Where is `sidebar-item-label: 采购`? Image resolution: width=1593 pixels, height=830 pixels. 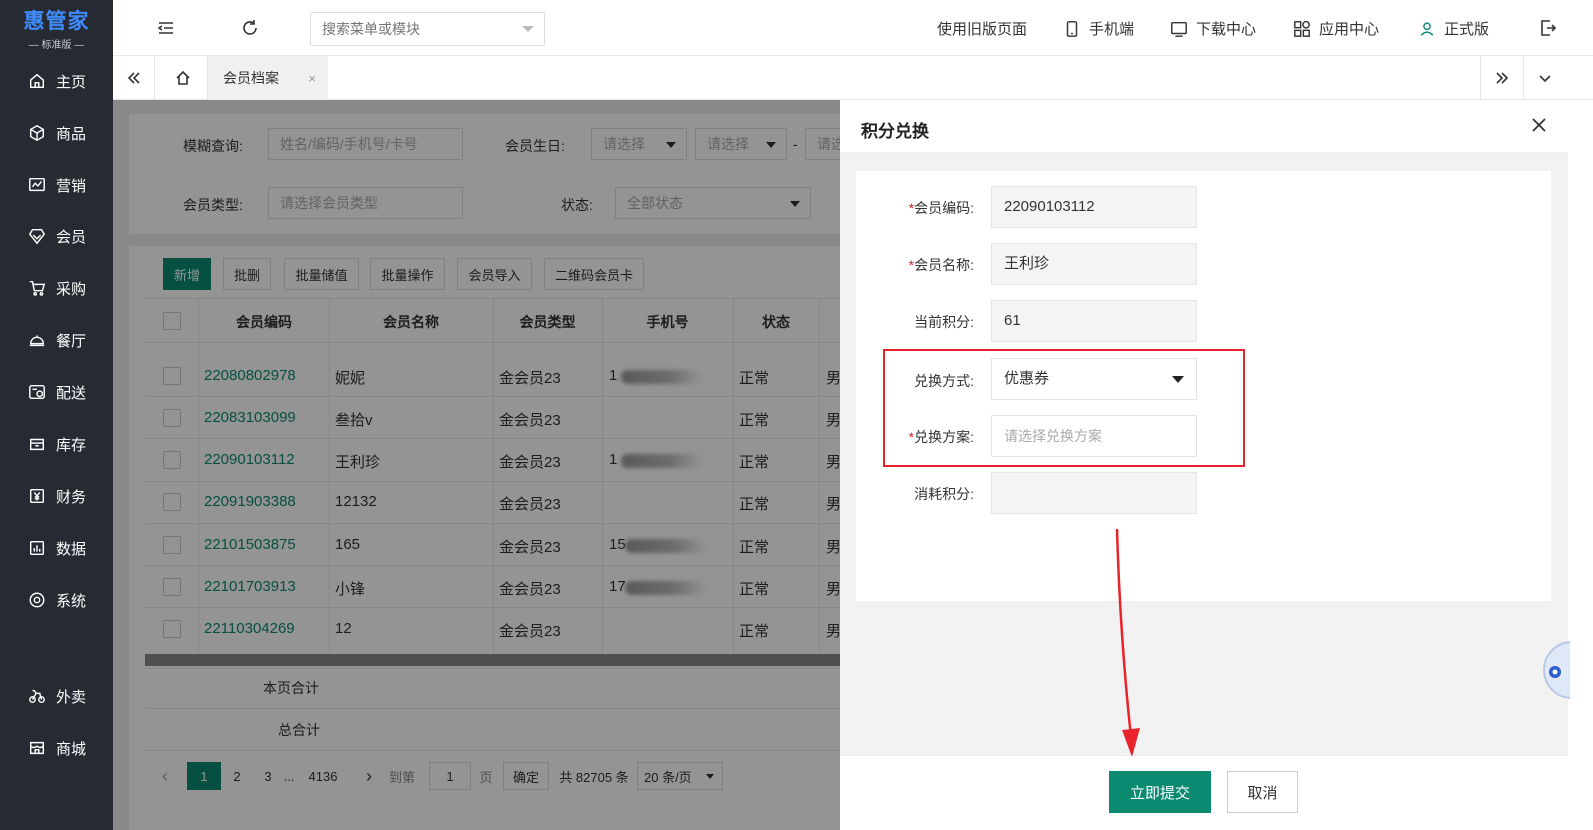
sidebar-item-label: 采购 is located at coordinates (71, 289).